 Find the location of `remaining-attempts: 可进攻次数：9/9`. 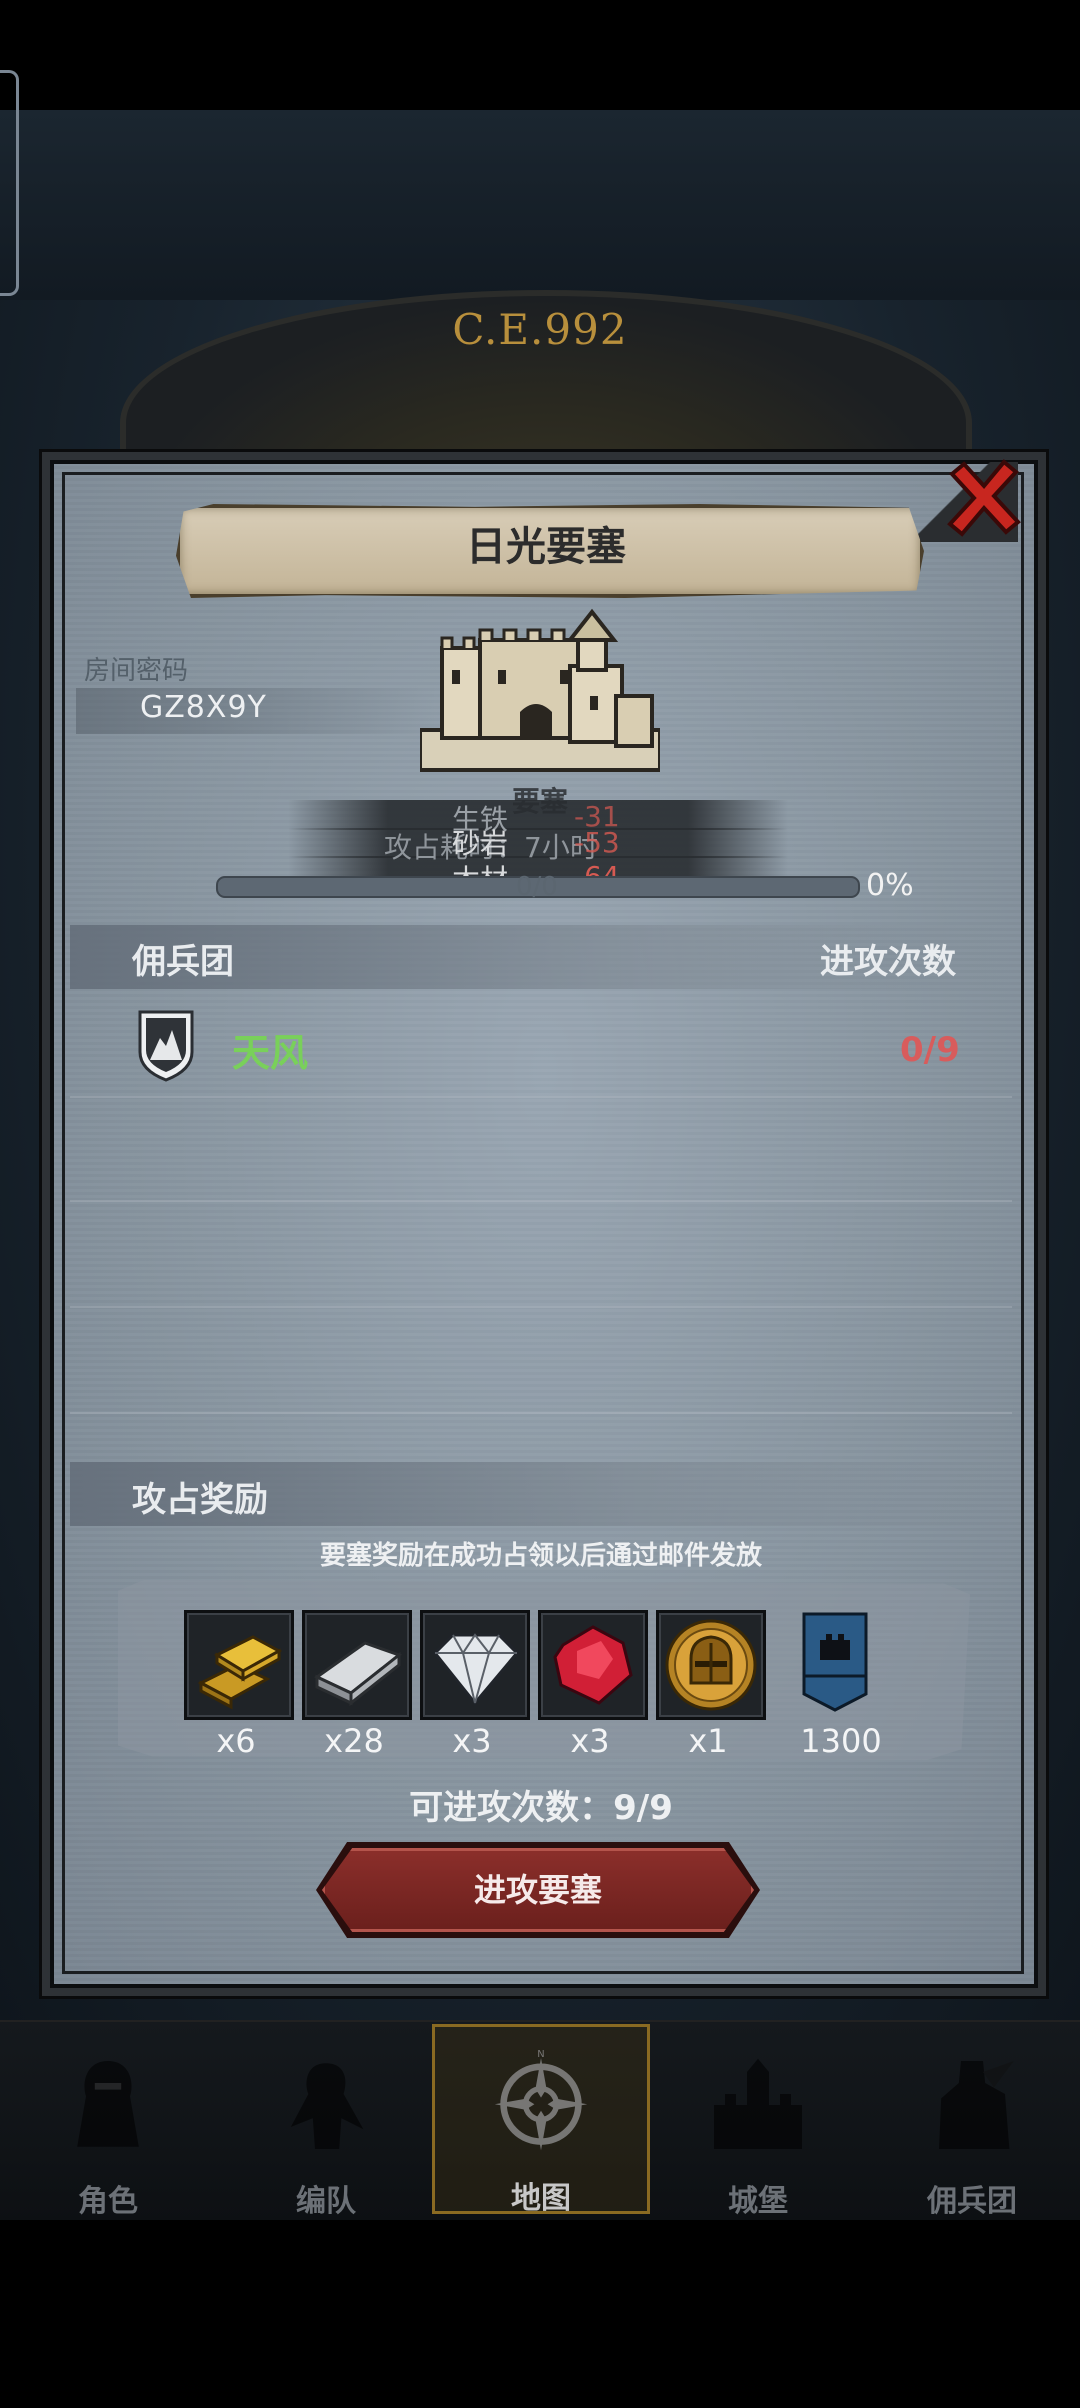

remaining-attempts: 可进攻次数：9/9 is located at coordinates (541, 1808).